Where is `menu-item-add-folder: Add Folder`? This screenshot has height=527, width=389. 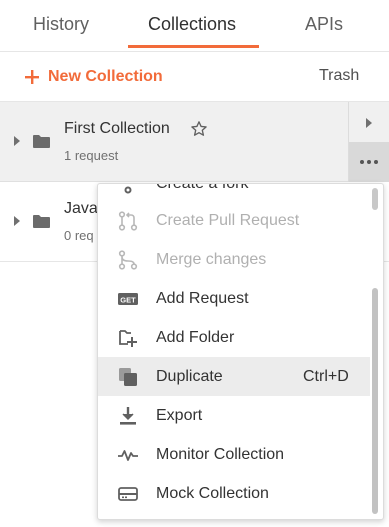
menu-item-add-folder: Add Folder is located at coordinates (234, 337).